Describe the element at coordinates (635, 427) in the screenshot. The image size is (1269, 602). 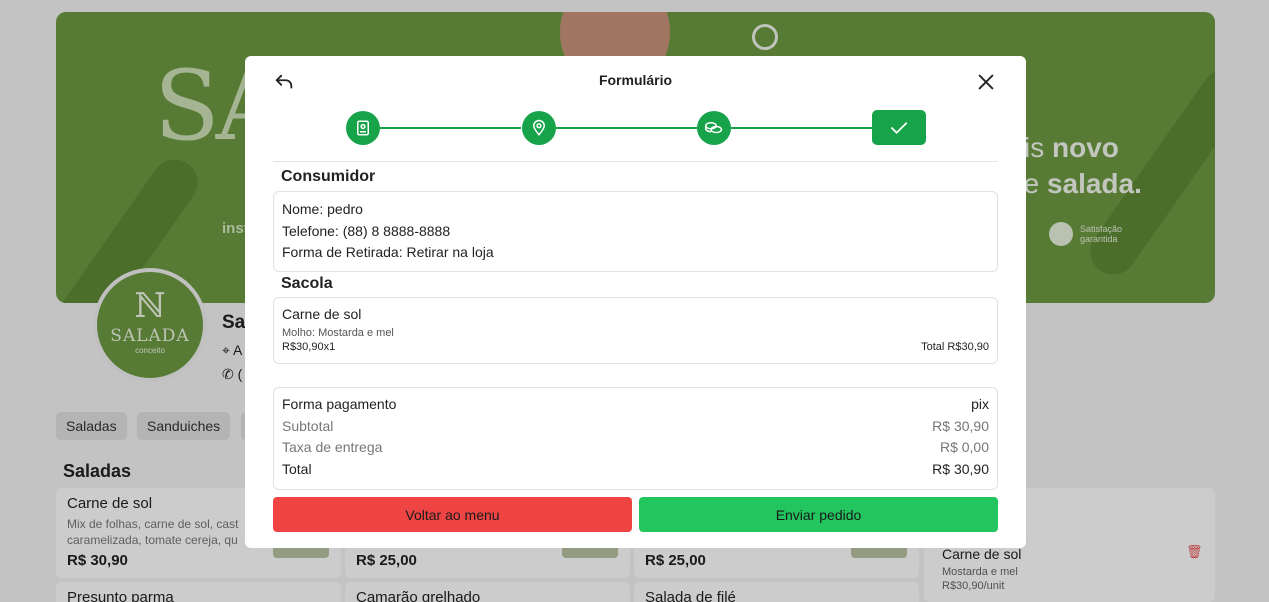
I see `subtotal-row: Subtotal R$ 30,90` at that location.